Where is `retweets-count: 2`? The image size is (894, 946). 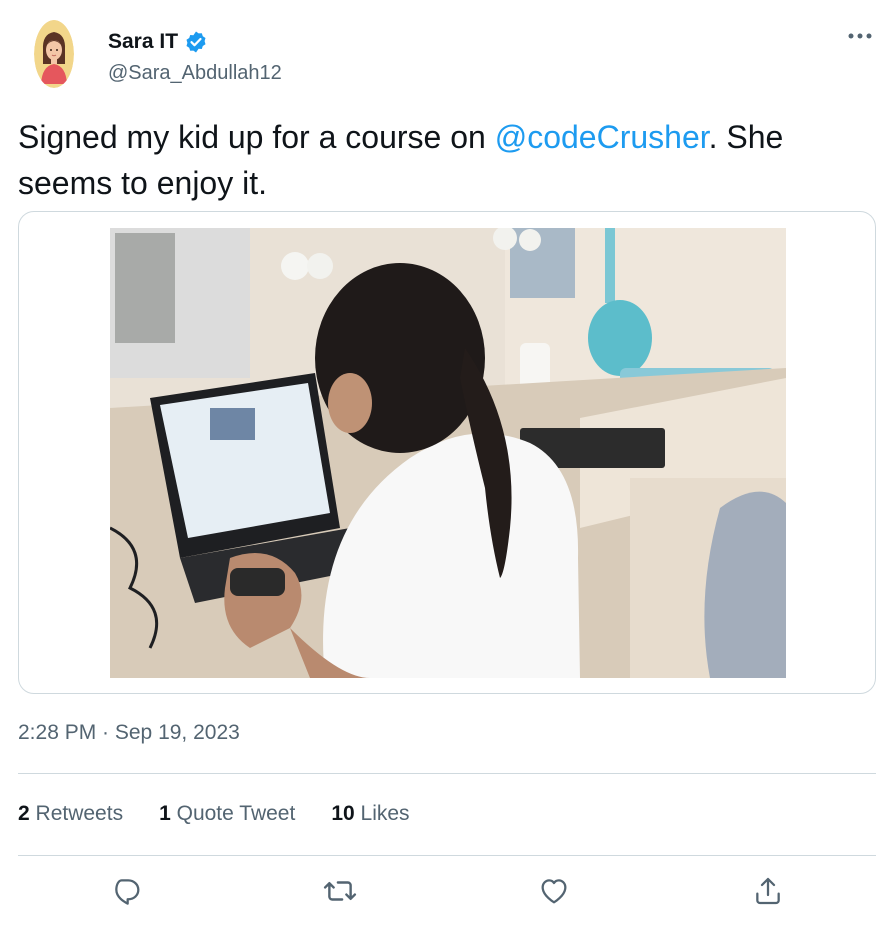 retweets-count: 2 is located at coordinates (24, 813).